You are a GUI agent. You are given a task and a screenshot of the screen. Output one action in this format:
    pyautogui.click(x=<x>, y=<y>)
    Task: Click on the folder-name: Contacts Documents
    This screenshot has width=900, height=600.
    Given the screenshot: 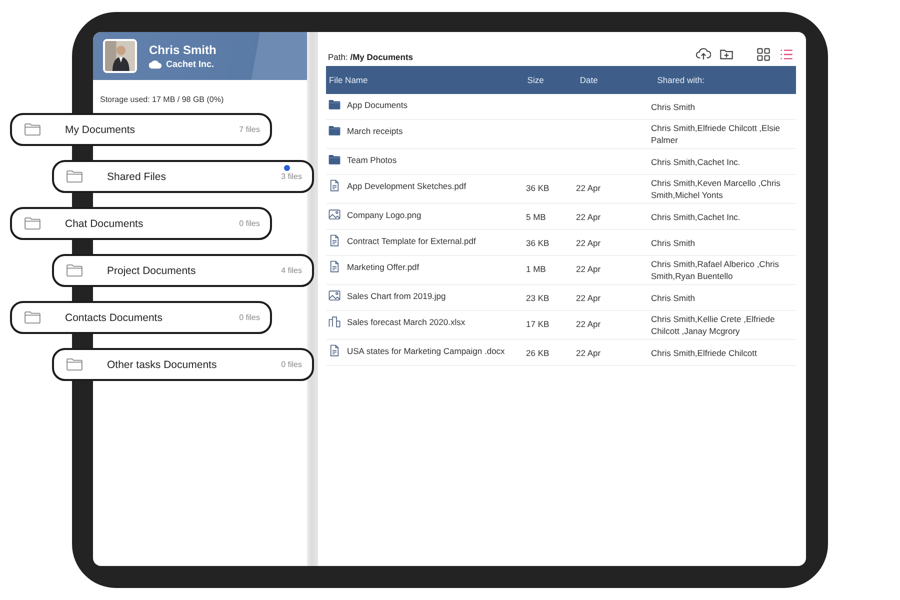 What is the action you would take?
    pyautogui.click(x=114, y=318)
    